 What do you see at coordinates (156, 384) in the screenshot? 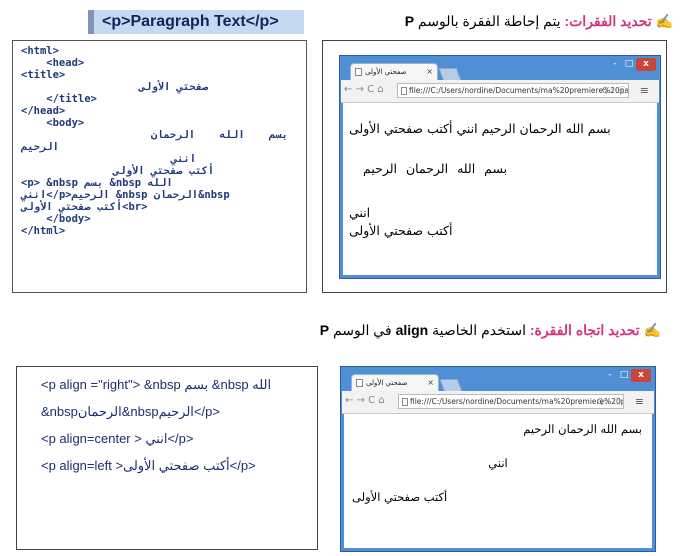
I see `code-line: <p align ="right"> &nbsp بسم &nbsp الله` at bounding box center [156, 384].